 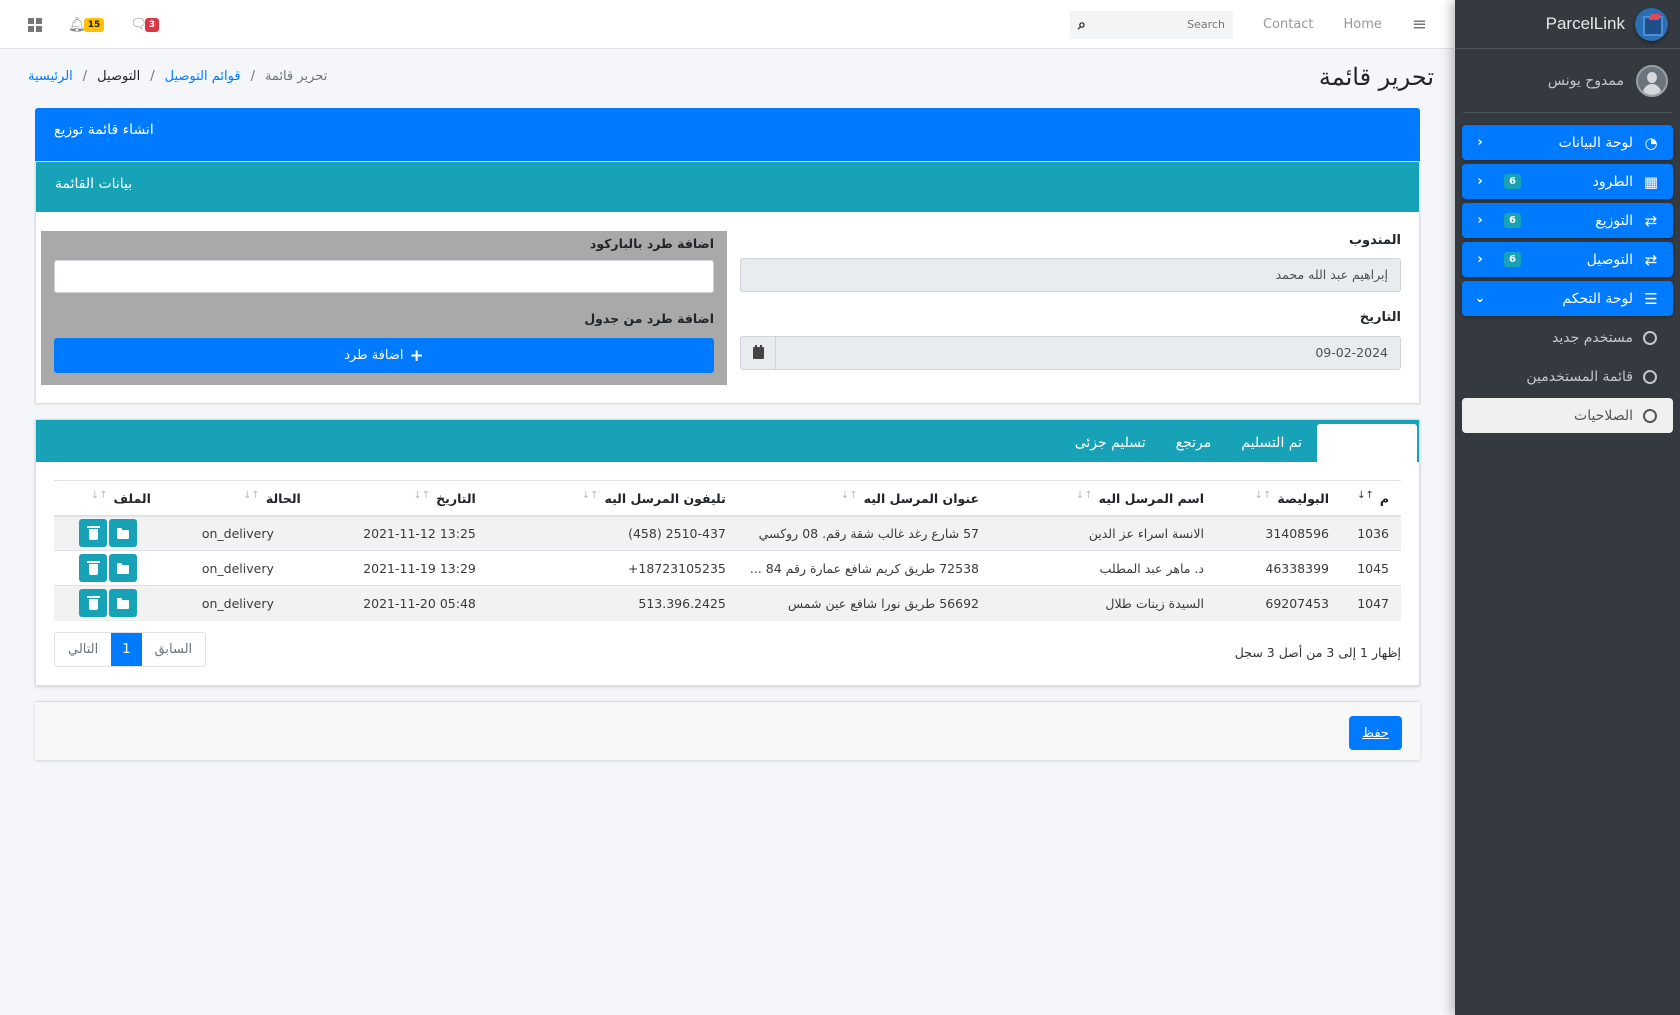 I want to click on column-header-policy: البوليصة ↑↓, so click(x=1278, y=498).